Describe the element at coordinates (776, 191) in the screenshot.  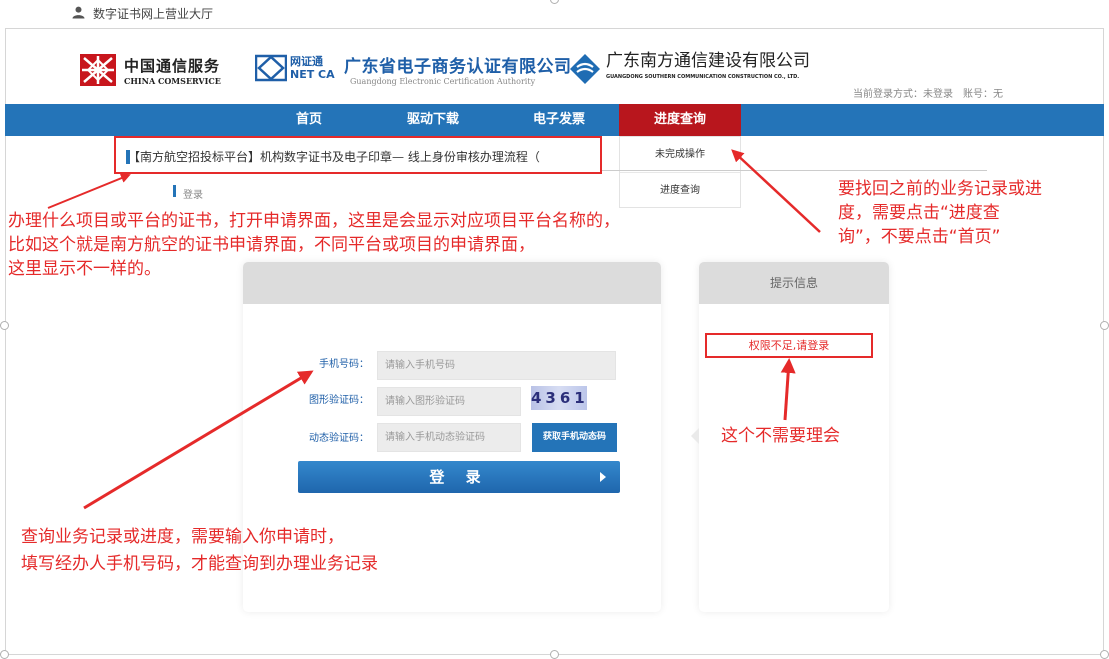
I see `arrow-to-progress-query` at that location.